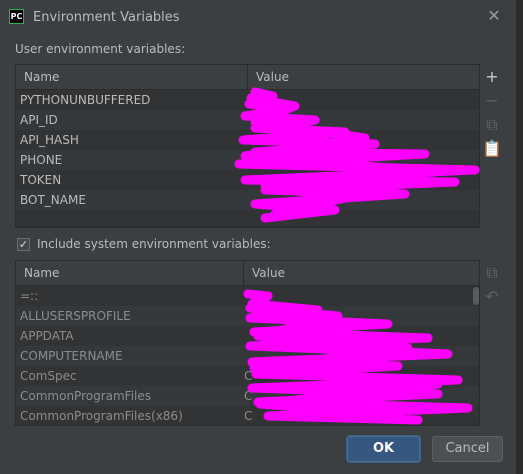 This screenshot has height=474, width=523. I want to click on variable-name-cell: API_ID, so click(37, 120).